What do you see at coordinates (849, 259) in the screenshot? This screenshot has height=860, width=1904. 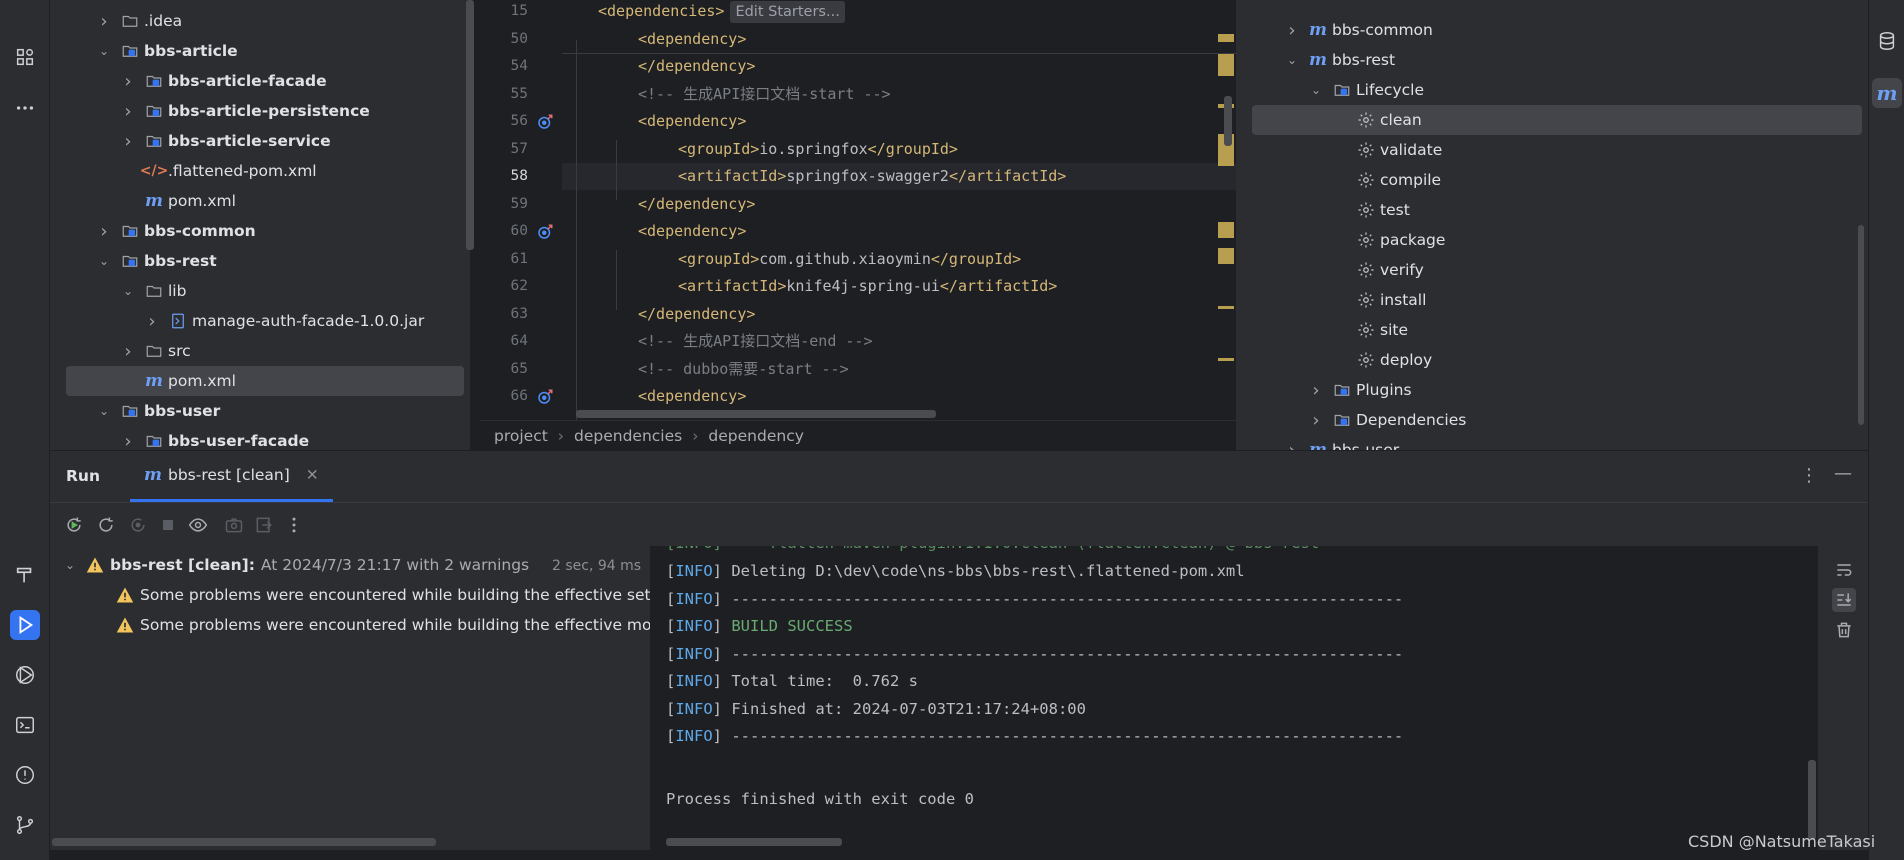 I see `code-line: <groupId>com.github.xiaoymin</groupId>` at bounding box center [849, 259].